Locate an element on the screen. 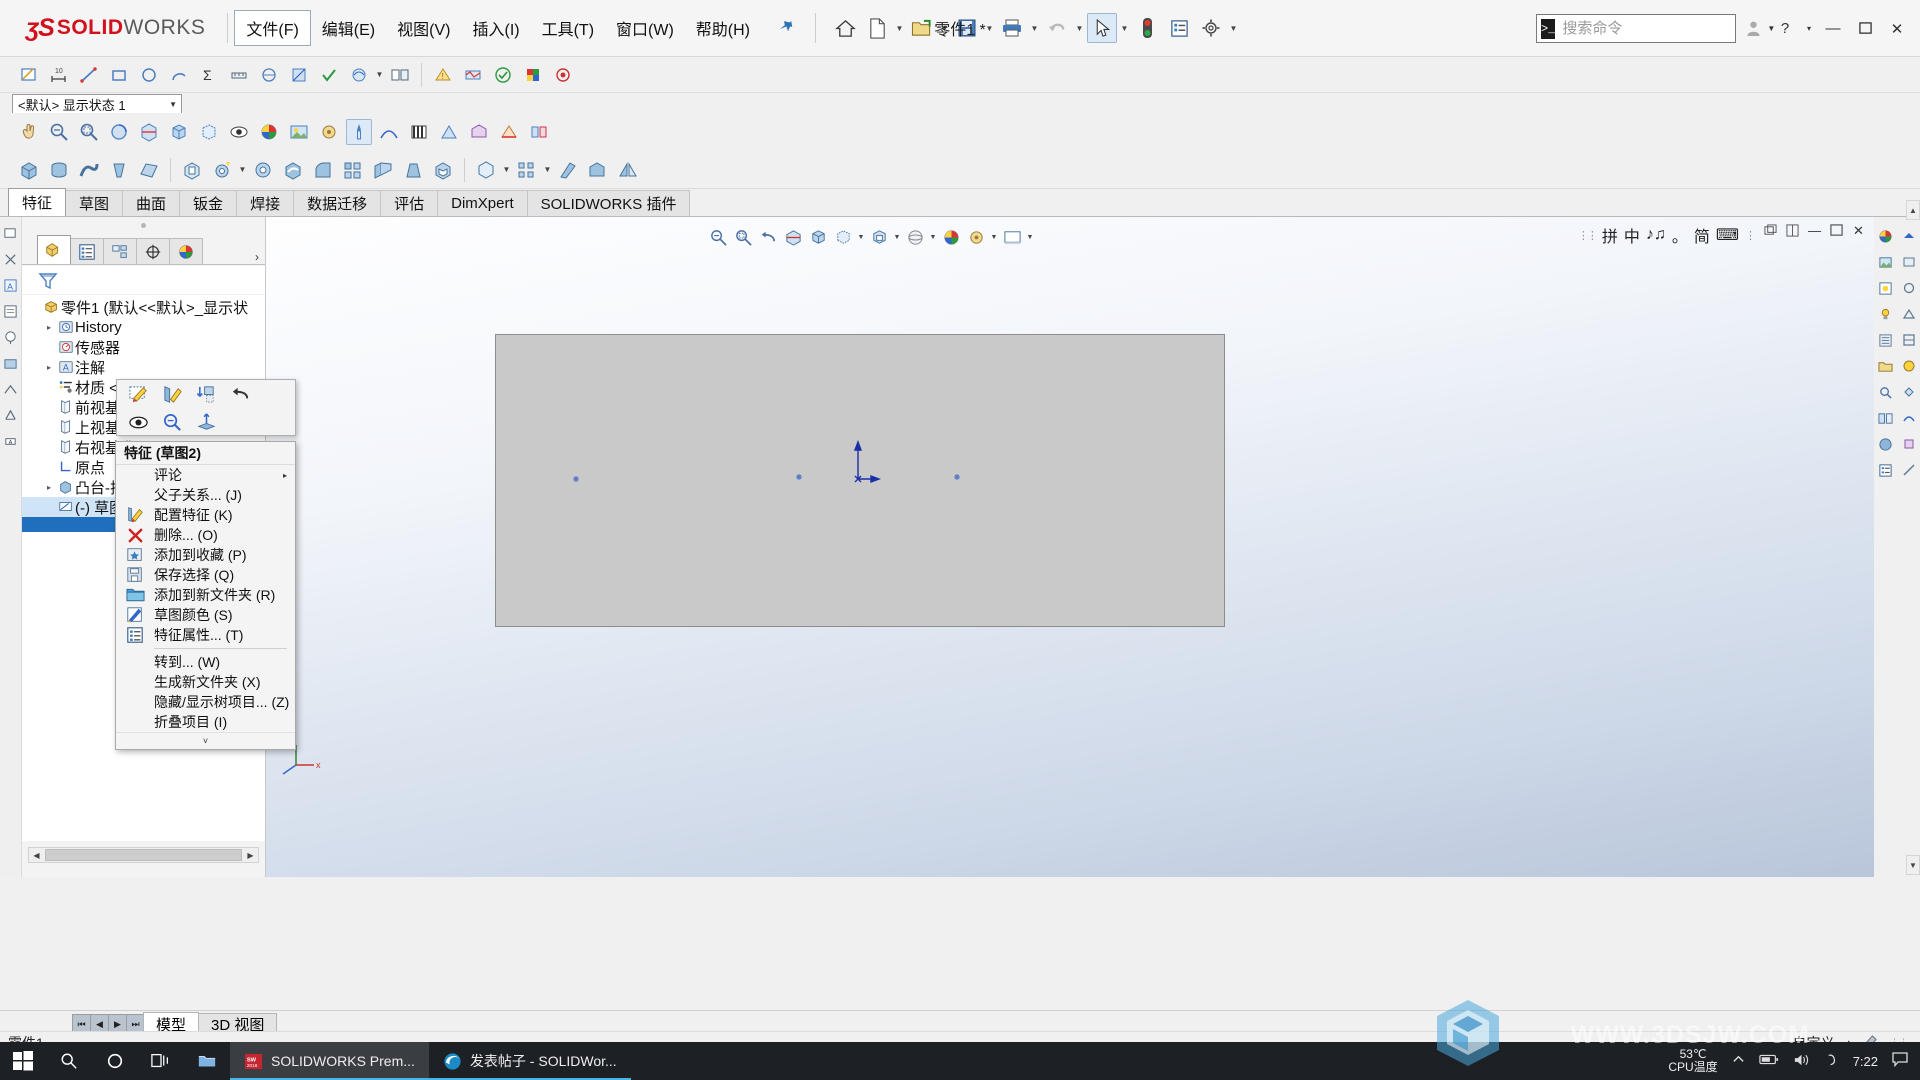  filter-funnel-icon is located at coordinates (48, 281).